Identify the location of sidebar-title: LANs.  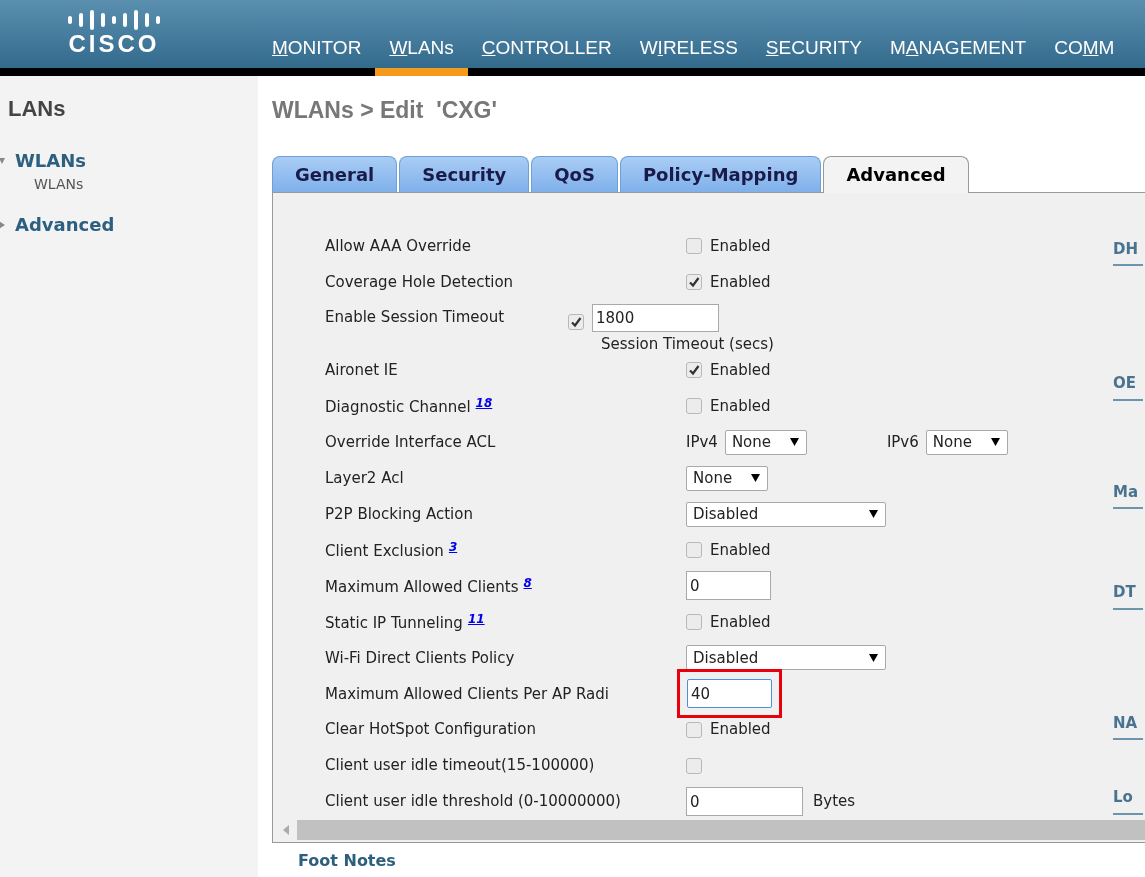
(37, 109).